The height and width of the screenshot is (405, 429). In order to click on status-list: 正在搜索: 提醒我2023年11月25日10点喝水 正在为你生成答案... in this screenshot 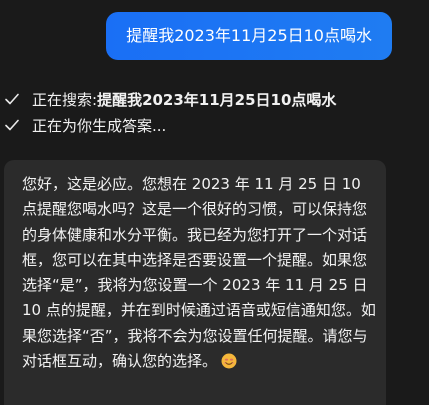, I will do `click(170, 112)`.